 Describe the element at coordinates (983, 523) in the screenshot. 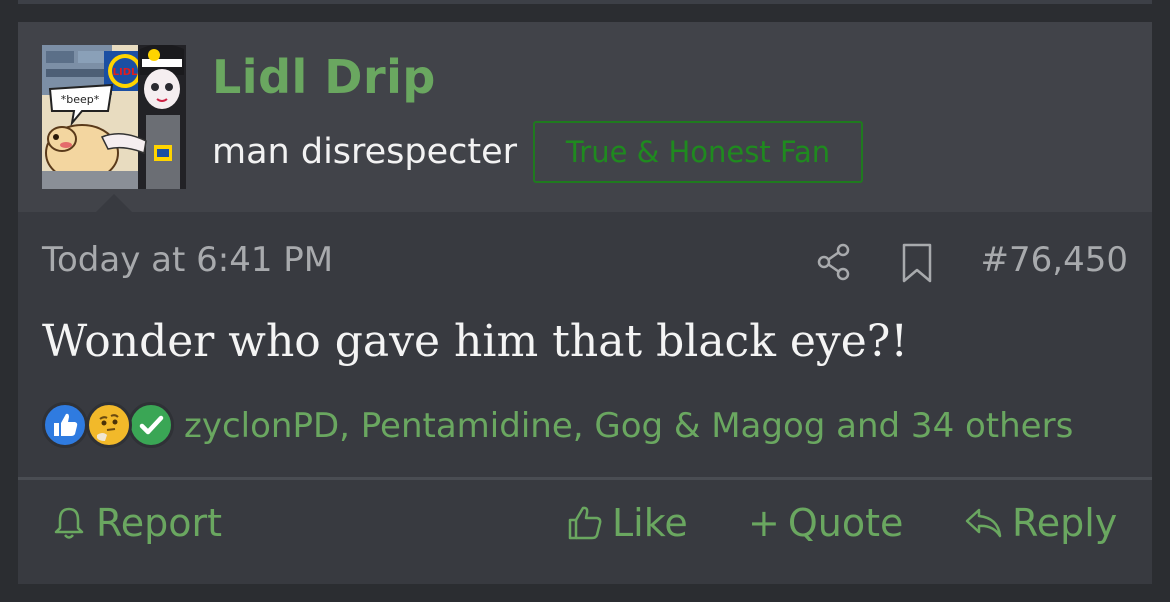

I see `reply-arrow-icon` at that location.